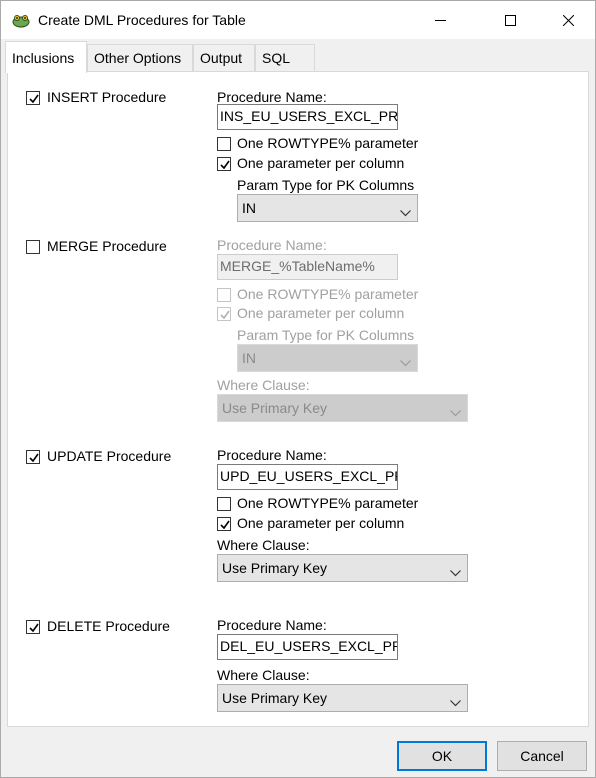  I want to click on update-procedure-label: UPDATE Procedure, so click(109, 456).